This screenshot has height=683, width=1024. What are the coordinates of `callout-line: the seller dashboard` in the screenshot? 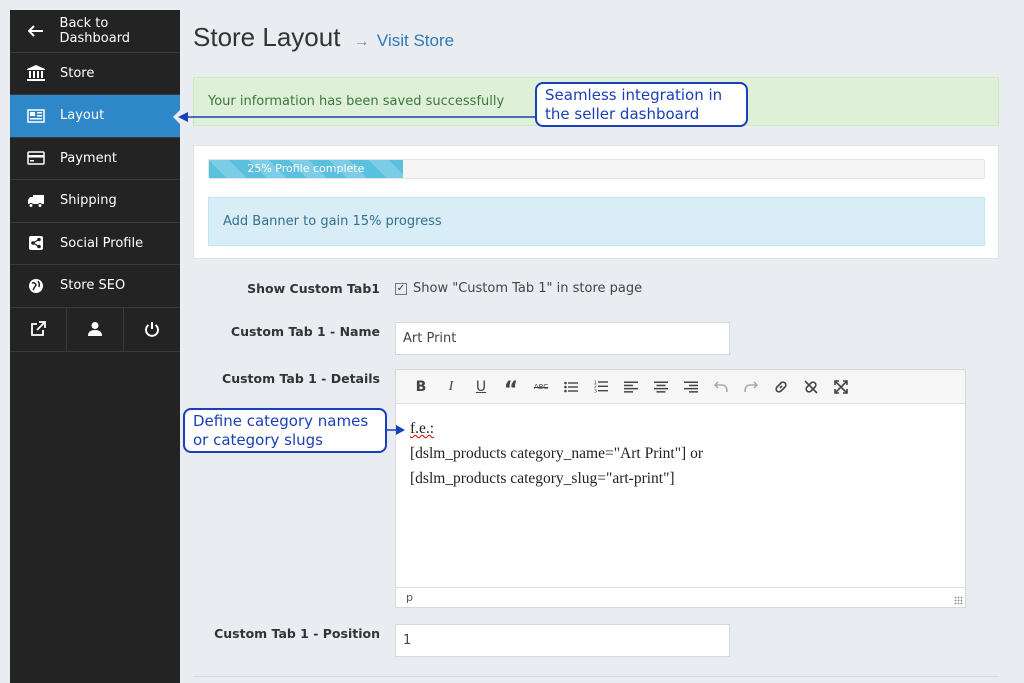 It's located at (622, 114).